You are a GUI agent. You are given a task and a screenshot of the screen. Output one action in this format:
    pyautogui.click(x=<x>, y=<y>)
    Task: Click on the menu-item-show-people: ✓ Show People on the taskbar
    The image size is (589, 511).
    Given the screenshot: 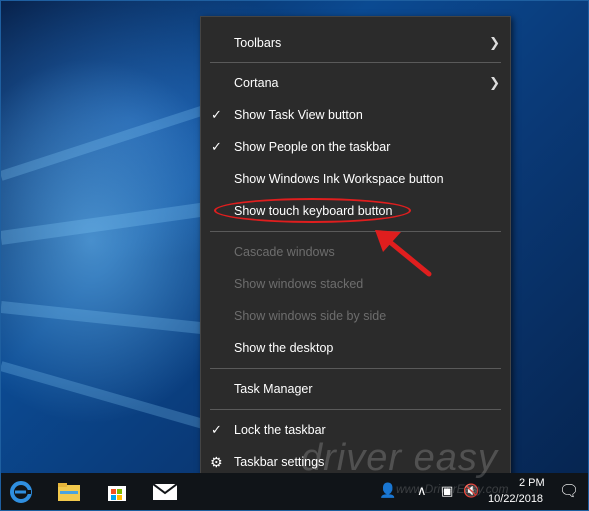 What is the action you would take?
    pyautogui.click(x=355, y=147)
    